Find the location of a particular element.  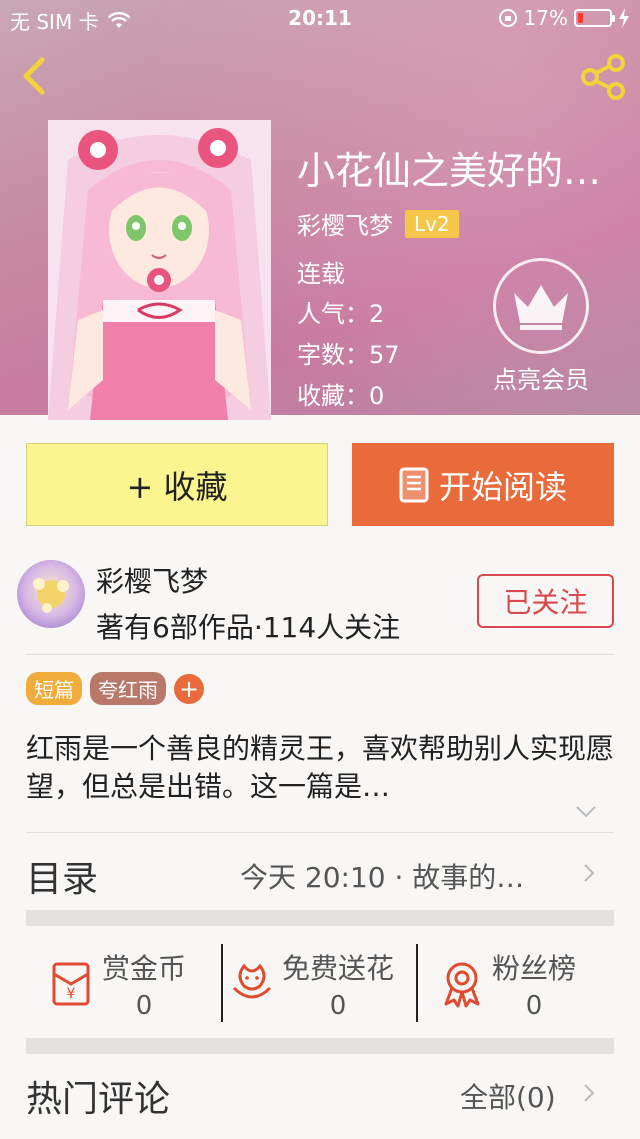

hot-comments-title: 热门评论 is located at coordinates (98, 1099).